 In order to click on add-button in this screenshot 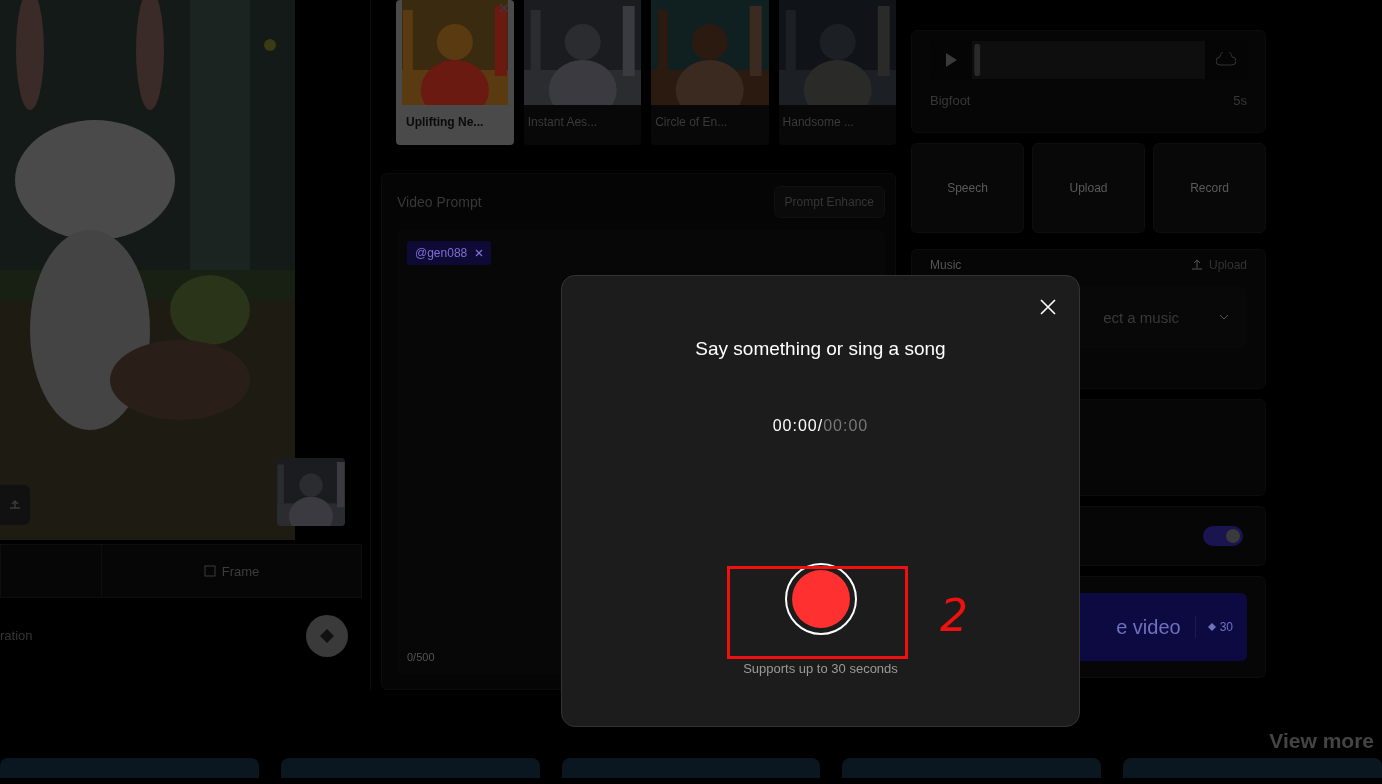, I will do `click(327, 635)`.